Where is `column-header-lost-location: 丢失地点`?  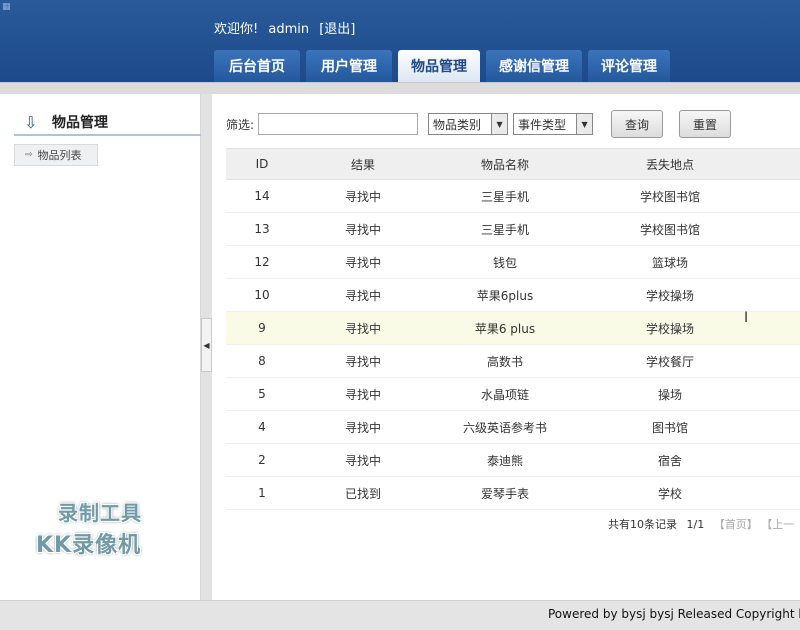 column-header-lost-location: 丢失地点 is located at coordinates (669, 164).